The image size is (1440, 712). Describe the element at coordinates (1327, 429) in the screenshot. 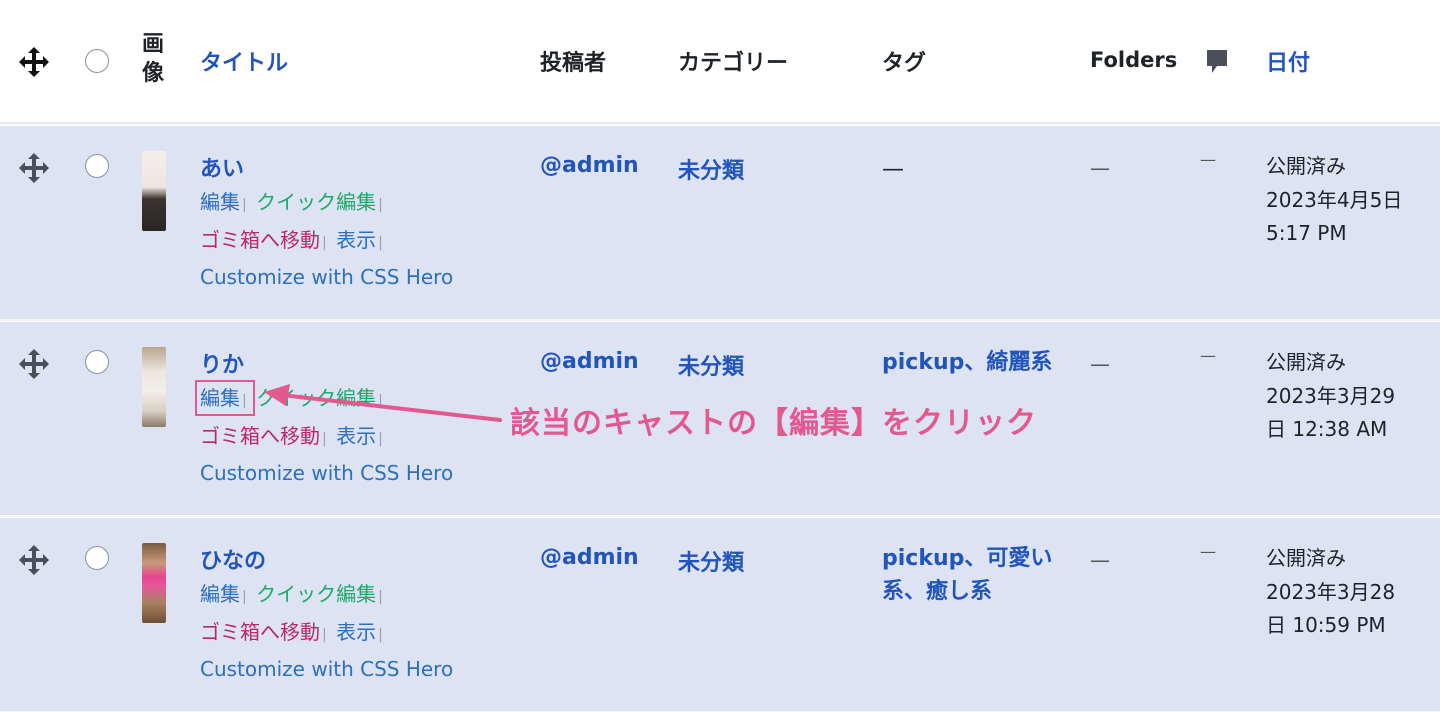

I see `date-time: 日 12:38 AM` at that location.